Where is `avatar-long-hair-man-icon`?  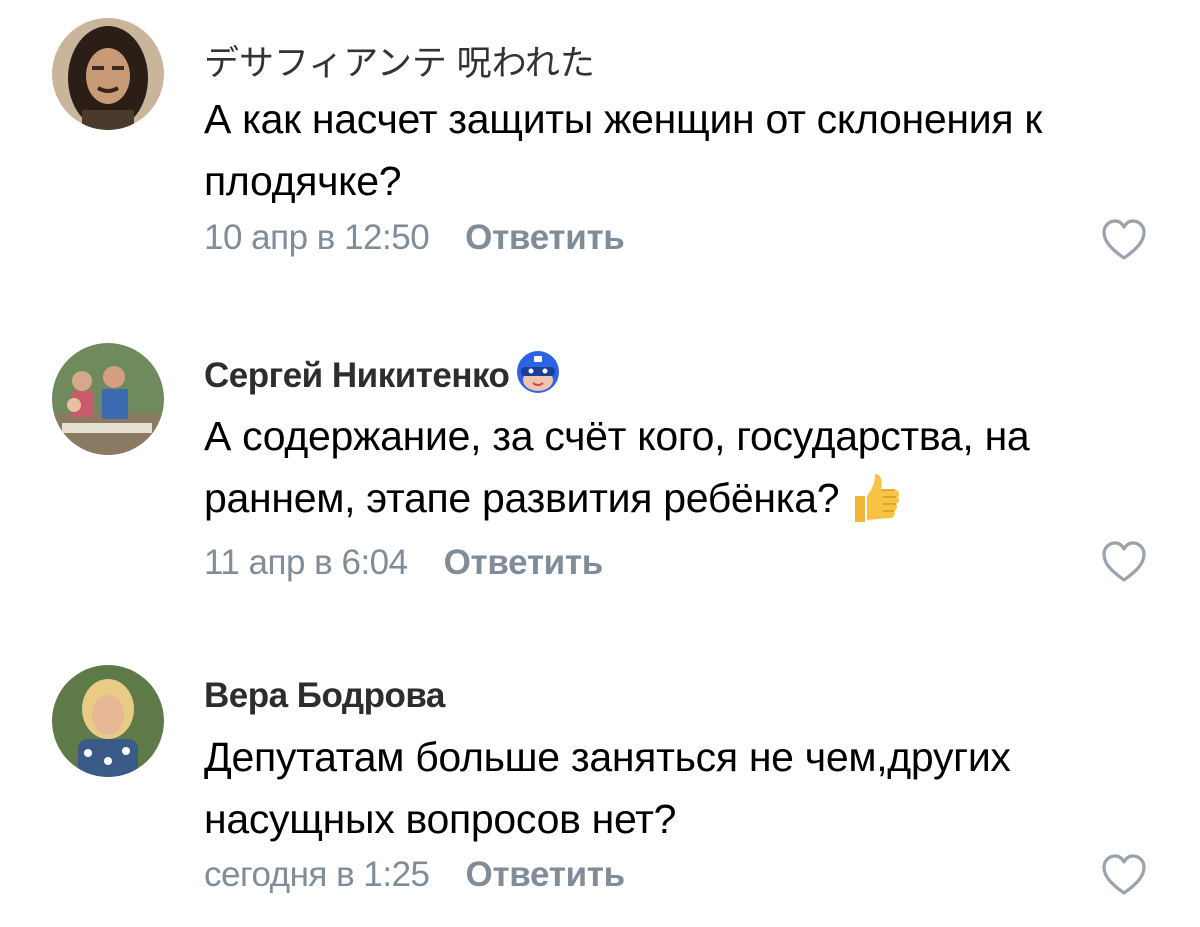 avatar-long-hair-man-icon is located at coordinates (108, 74).